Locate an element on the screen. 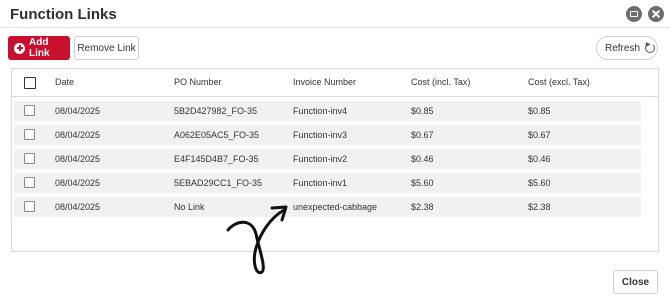 This screenshot has width=670, height=304. row-po-number: 5B2D427982_FO-35 is located at coordinates (216, 111).